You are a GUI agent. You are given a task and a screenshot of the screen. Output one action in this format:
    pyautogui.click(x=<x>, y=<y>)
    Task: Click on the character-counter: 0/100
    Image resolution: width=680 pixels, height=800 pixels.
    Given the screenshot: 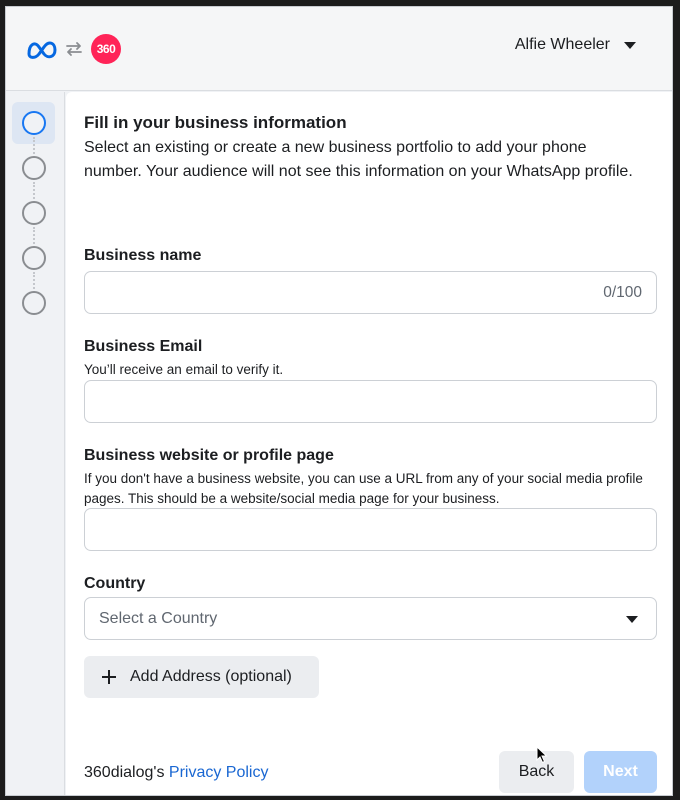 What is the action you would take?
    pyautogui.click(x=622, y=292)
    